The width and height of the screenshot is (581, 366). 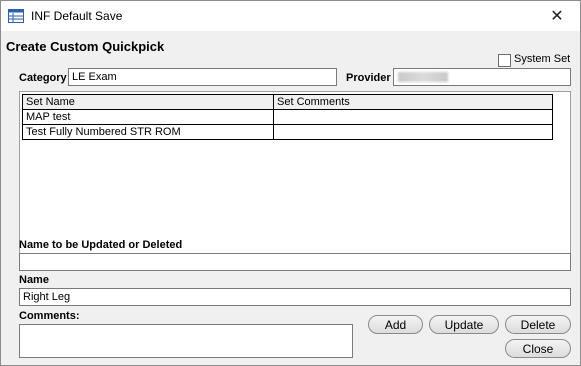 I want to click on title-bar: INF Default Save ✕, so click(x=290, y=16).